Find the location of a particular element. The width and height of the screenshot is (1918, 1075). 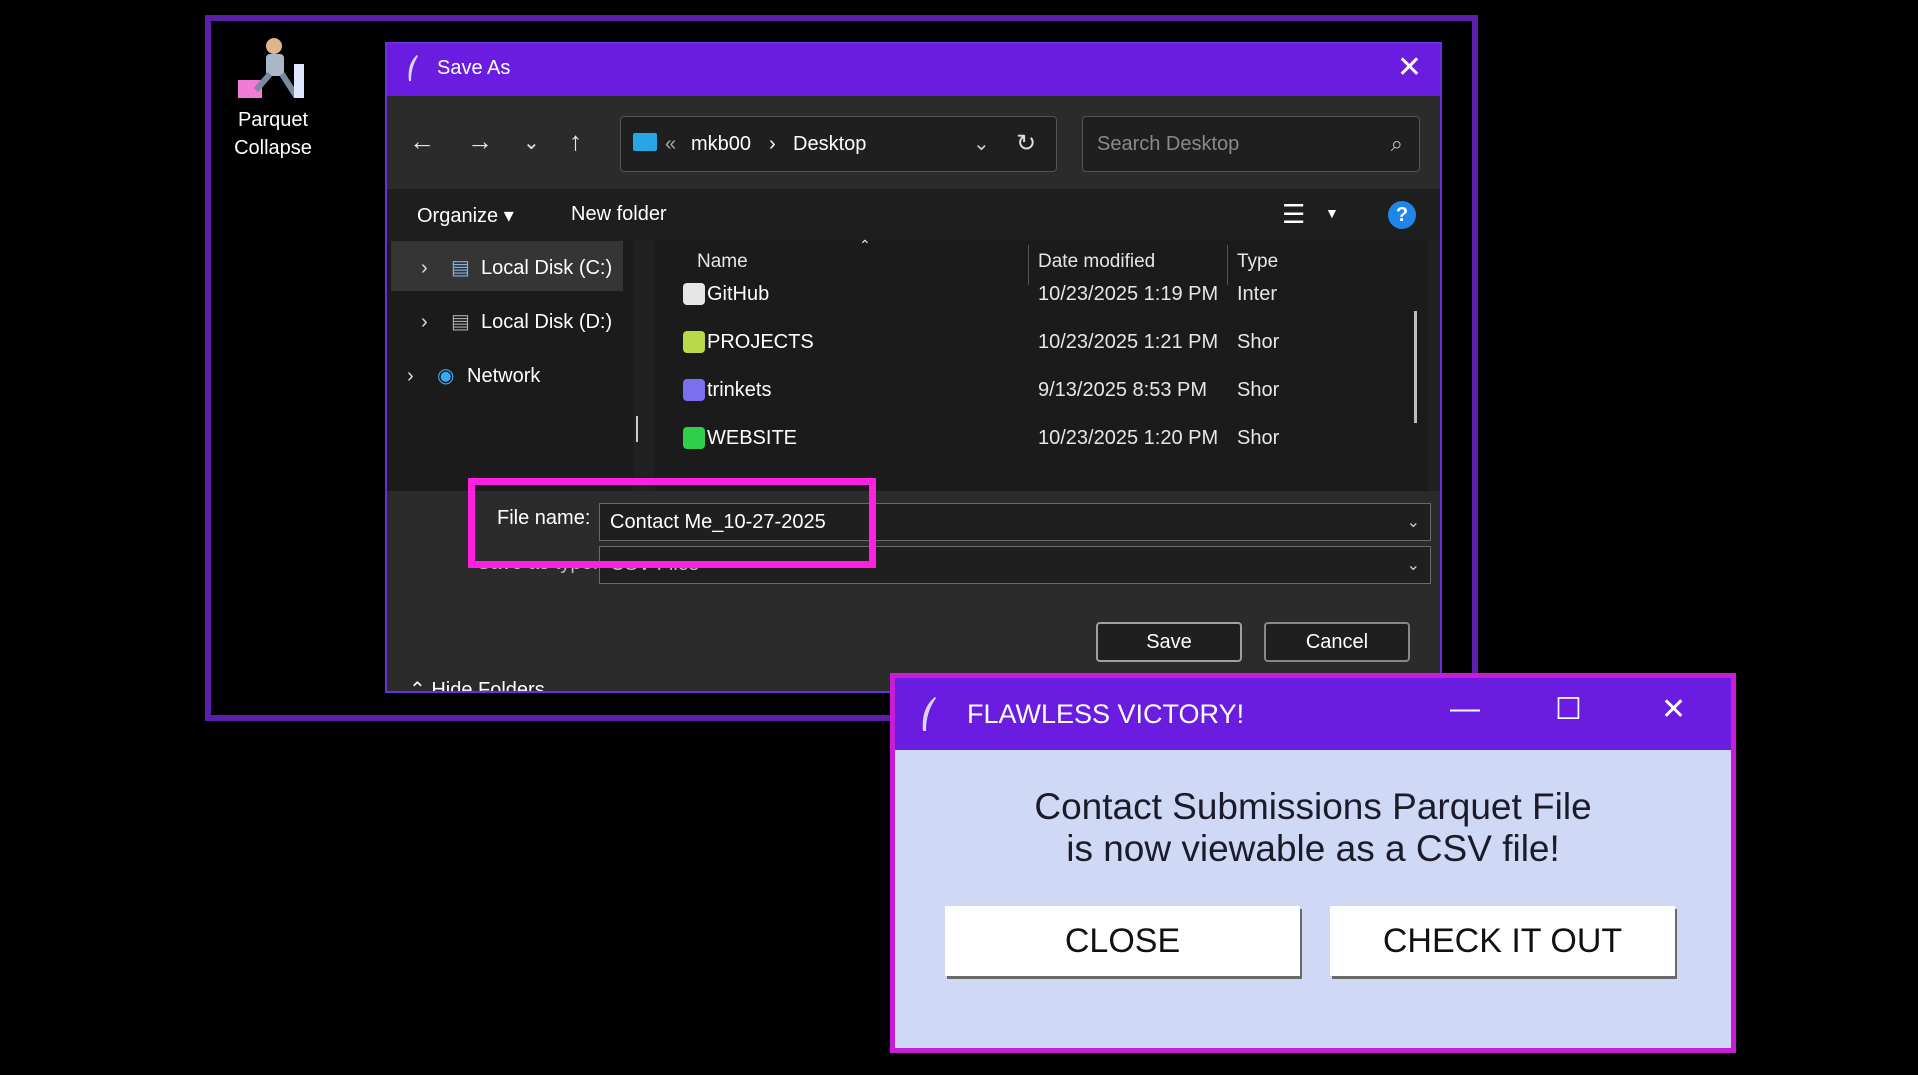

chevron-up-icon: ⌃ is located at coordinates (417, 686).